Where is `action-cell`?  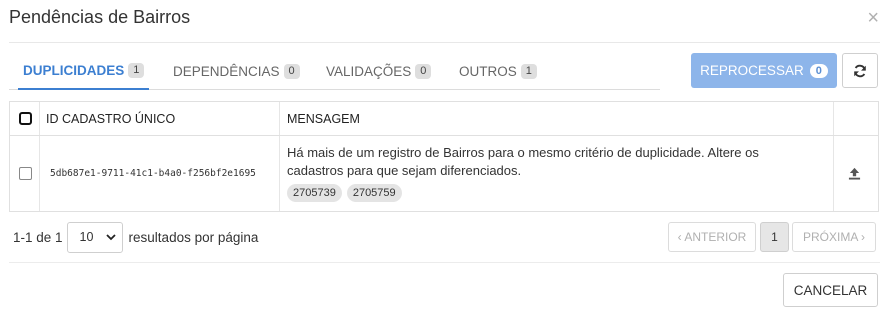 action-cell is located at coordinates (854, 173).